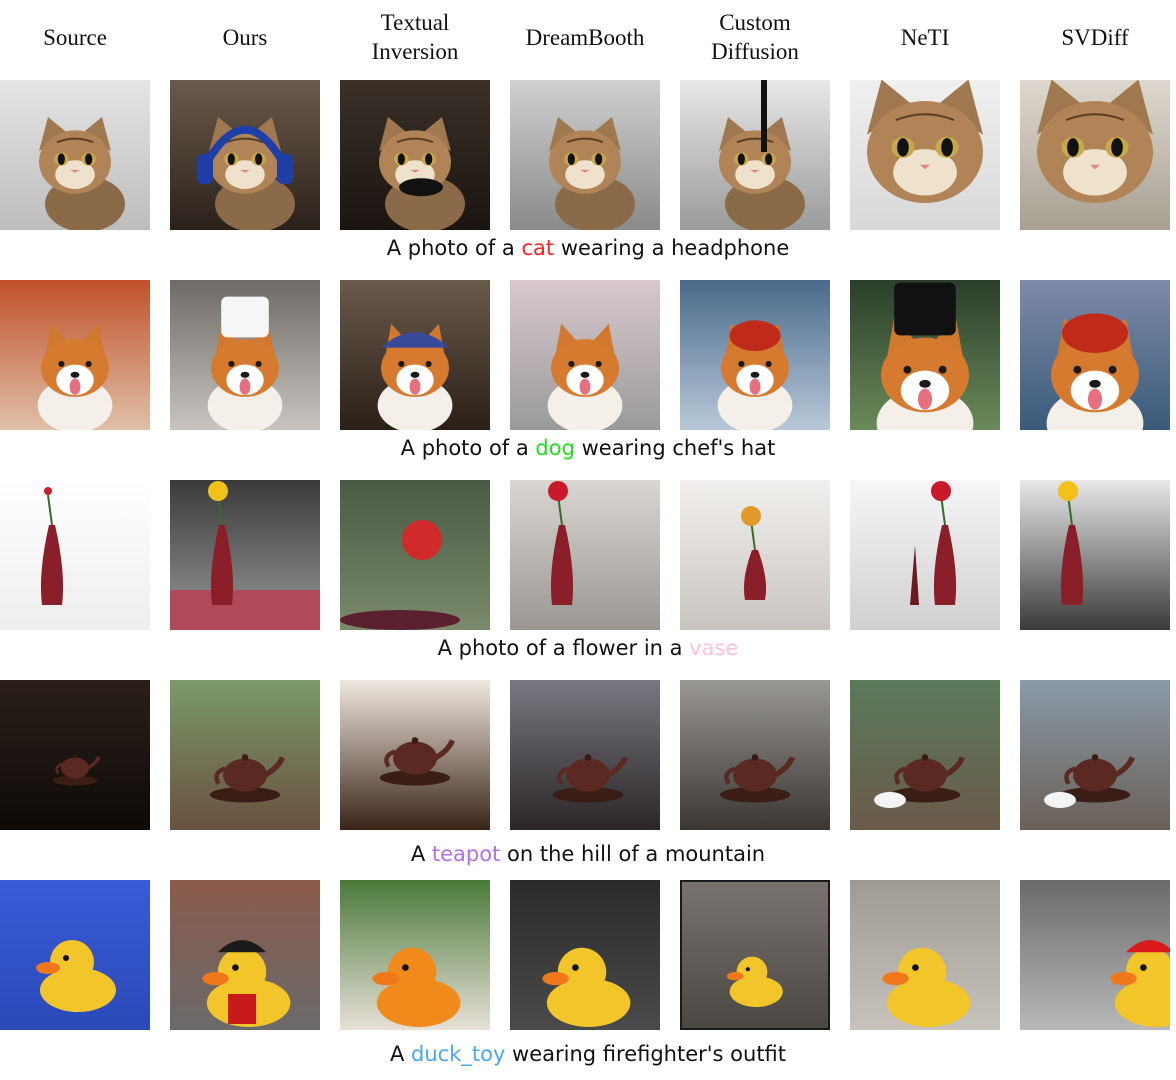  Describe the element at coordinates (675, 448) in the screenshot. I see `caption-suffix: wearing chef's hat` at that location.